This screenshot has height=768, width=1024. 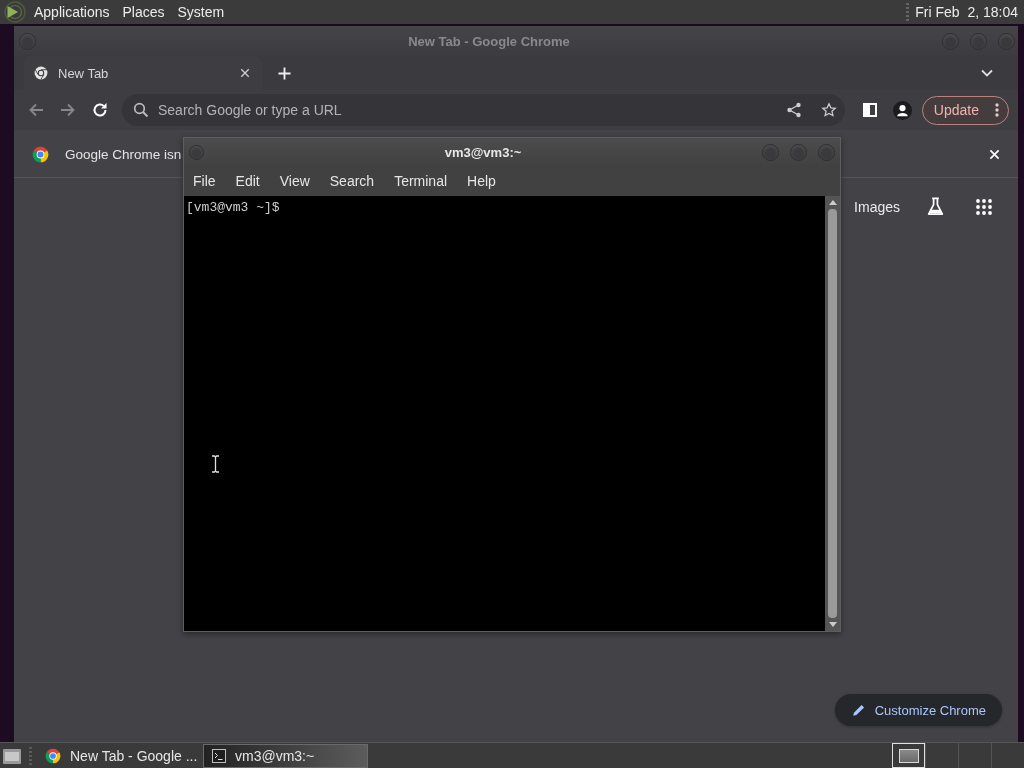 I want to click on panel-menu: Applications, so click(x=72, y=12).